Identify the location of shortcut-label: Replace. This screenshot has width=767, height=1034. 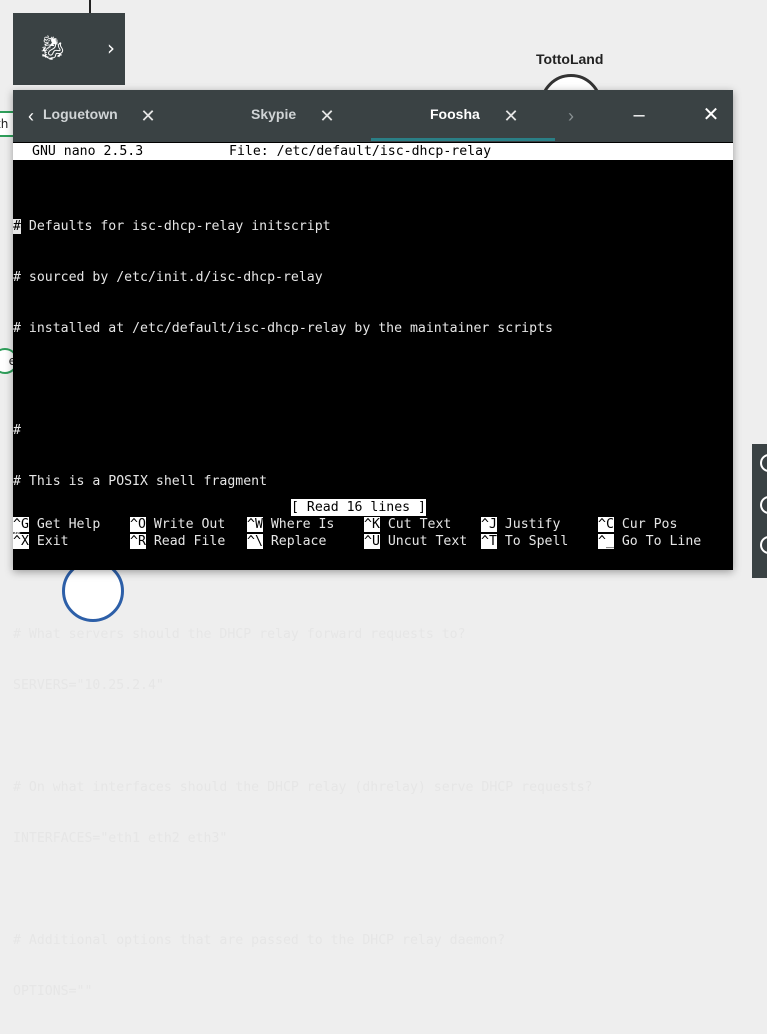
(294, 541).